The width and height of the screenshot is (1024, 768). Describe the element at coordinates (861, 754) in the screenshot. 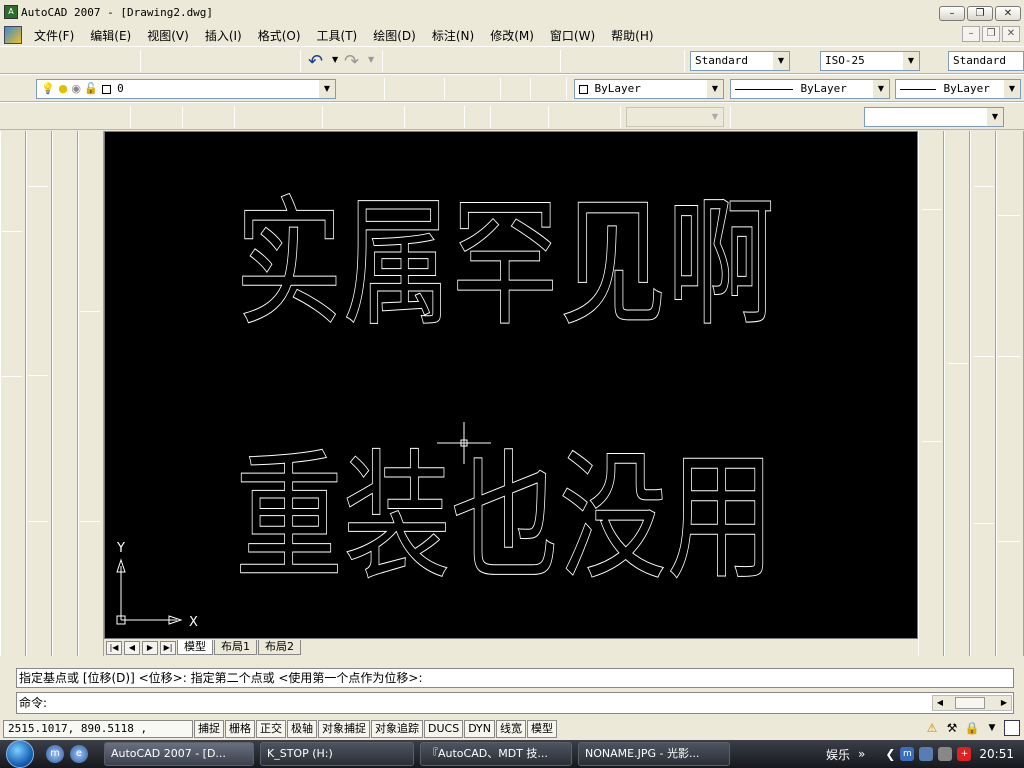

I see `expand-icon: »` at that location.